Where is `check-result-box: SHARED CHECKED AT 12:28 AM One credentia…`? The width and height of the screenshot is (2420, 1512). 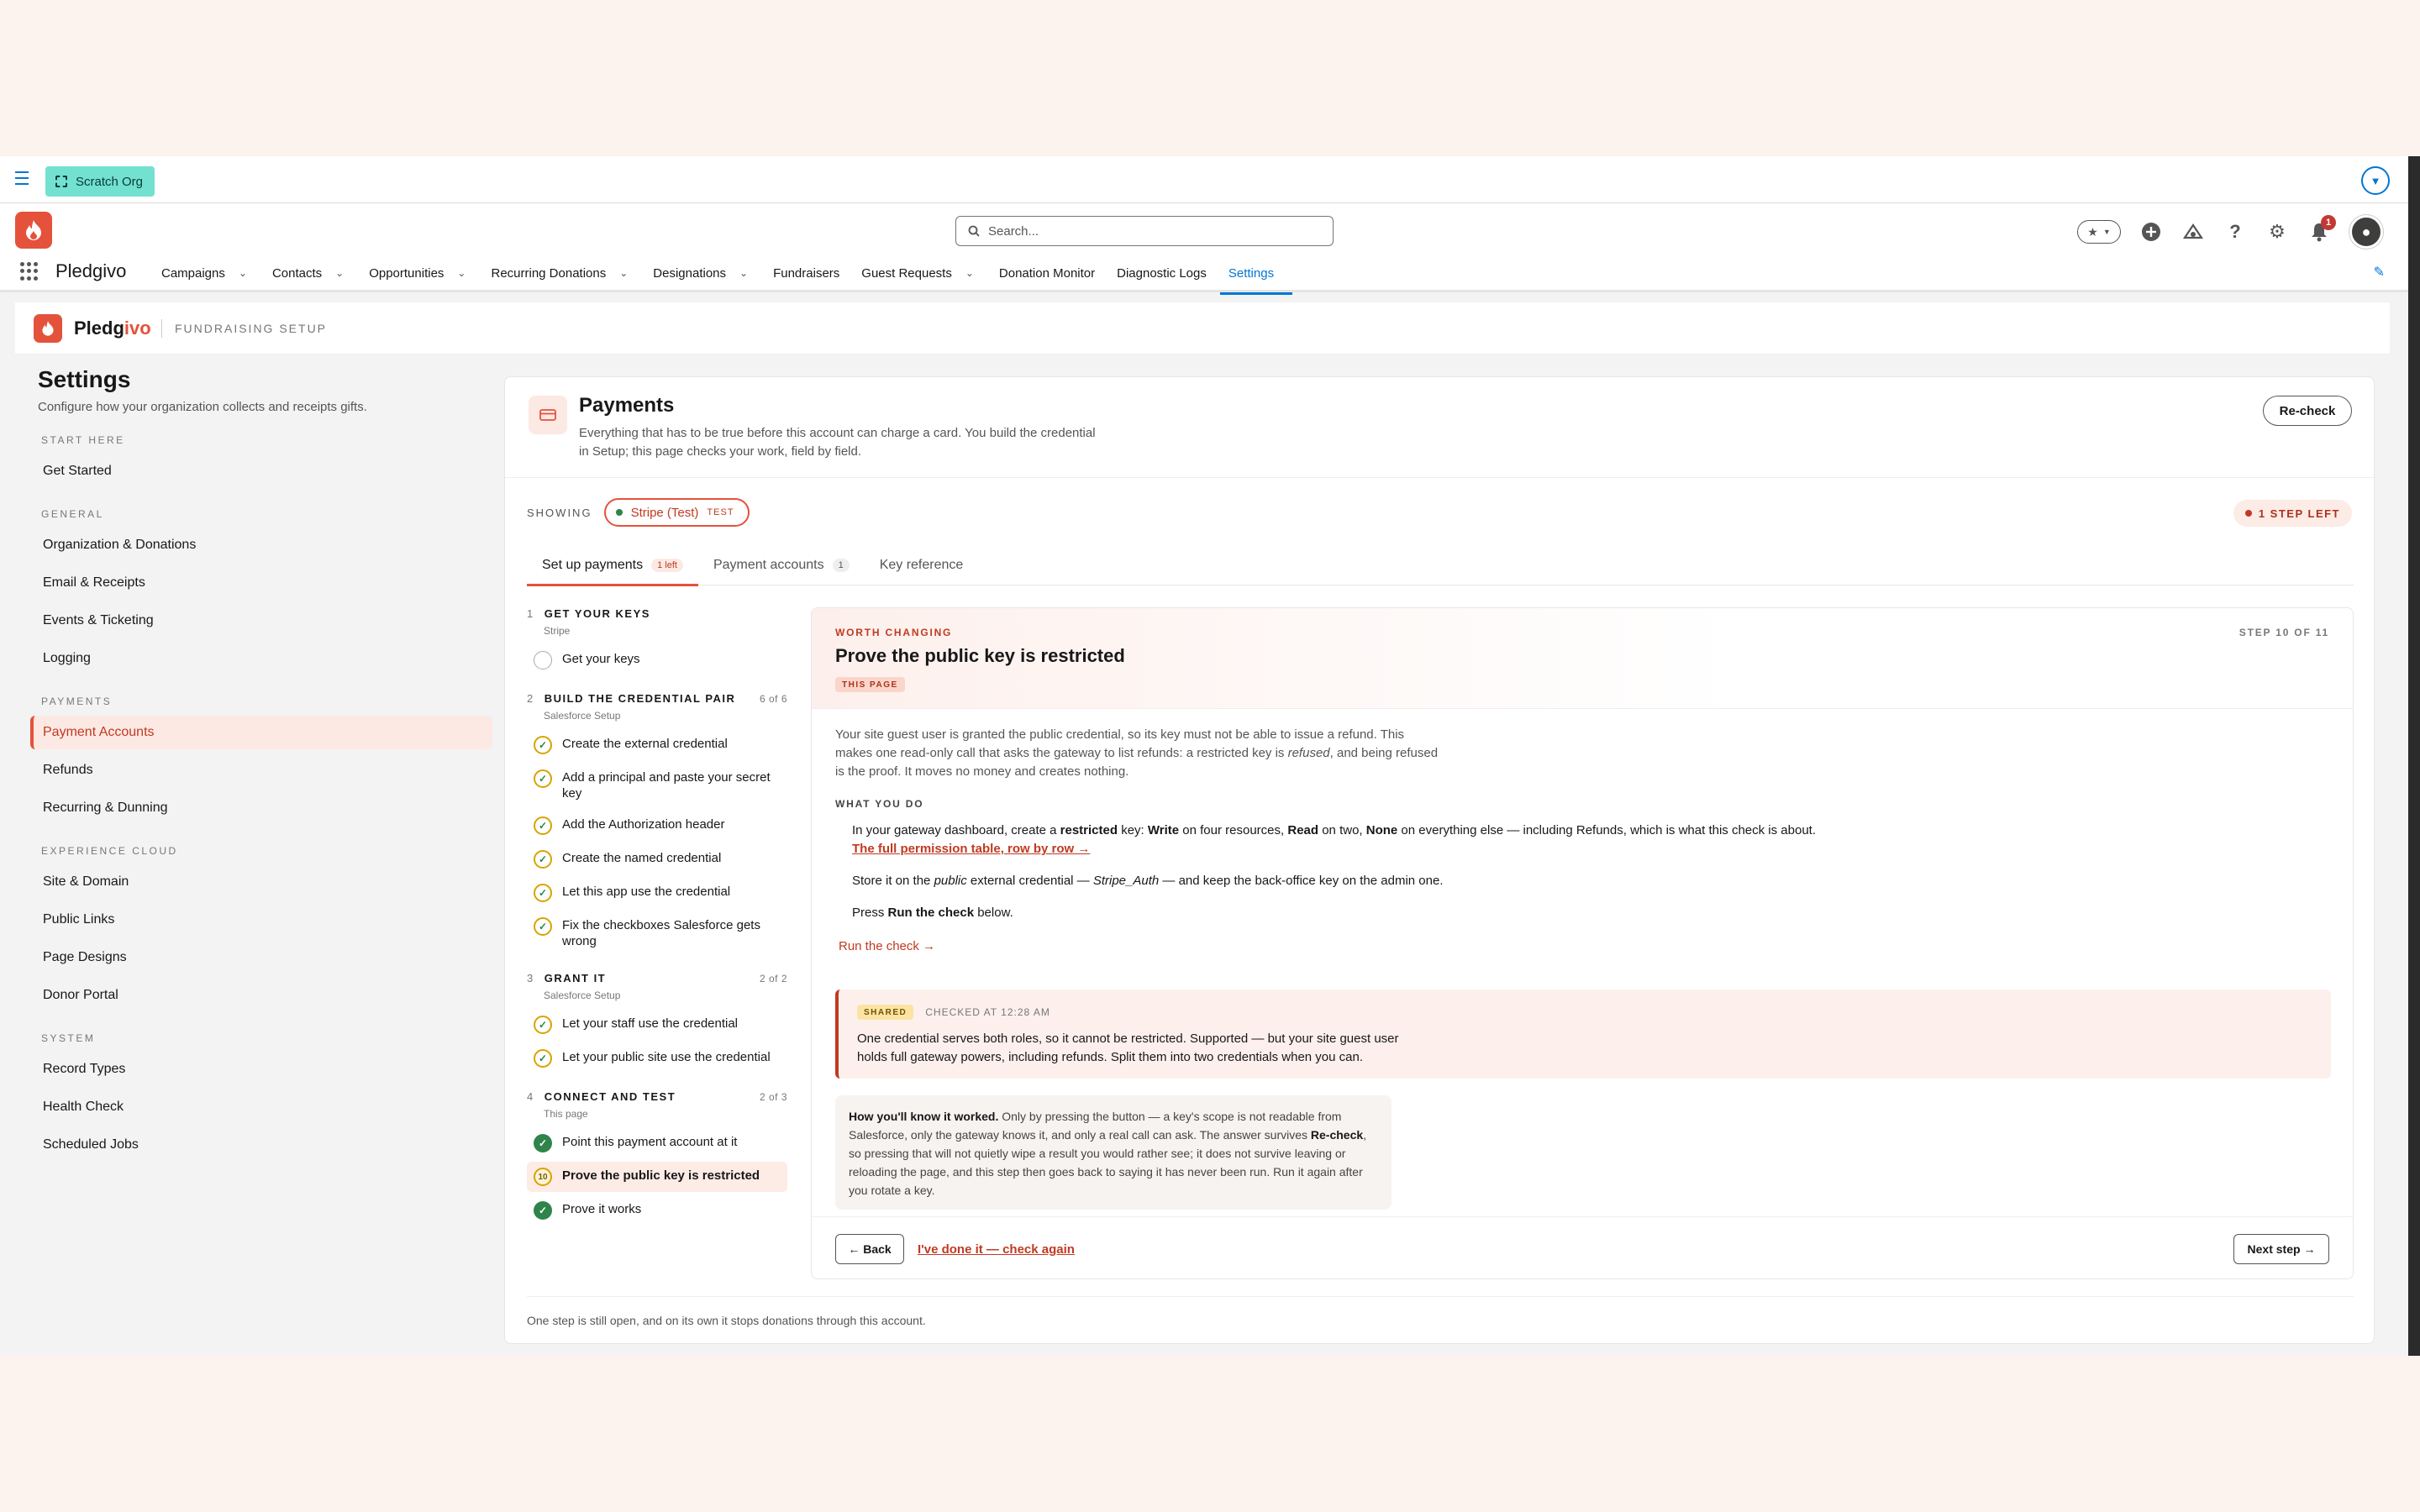 check-result-box: SHARED CHECKED AT 12:28 AM One credentia… is located at coordinates (1583, 1034).